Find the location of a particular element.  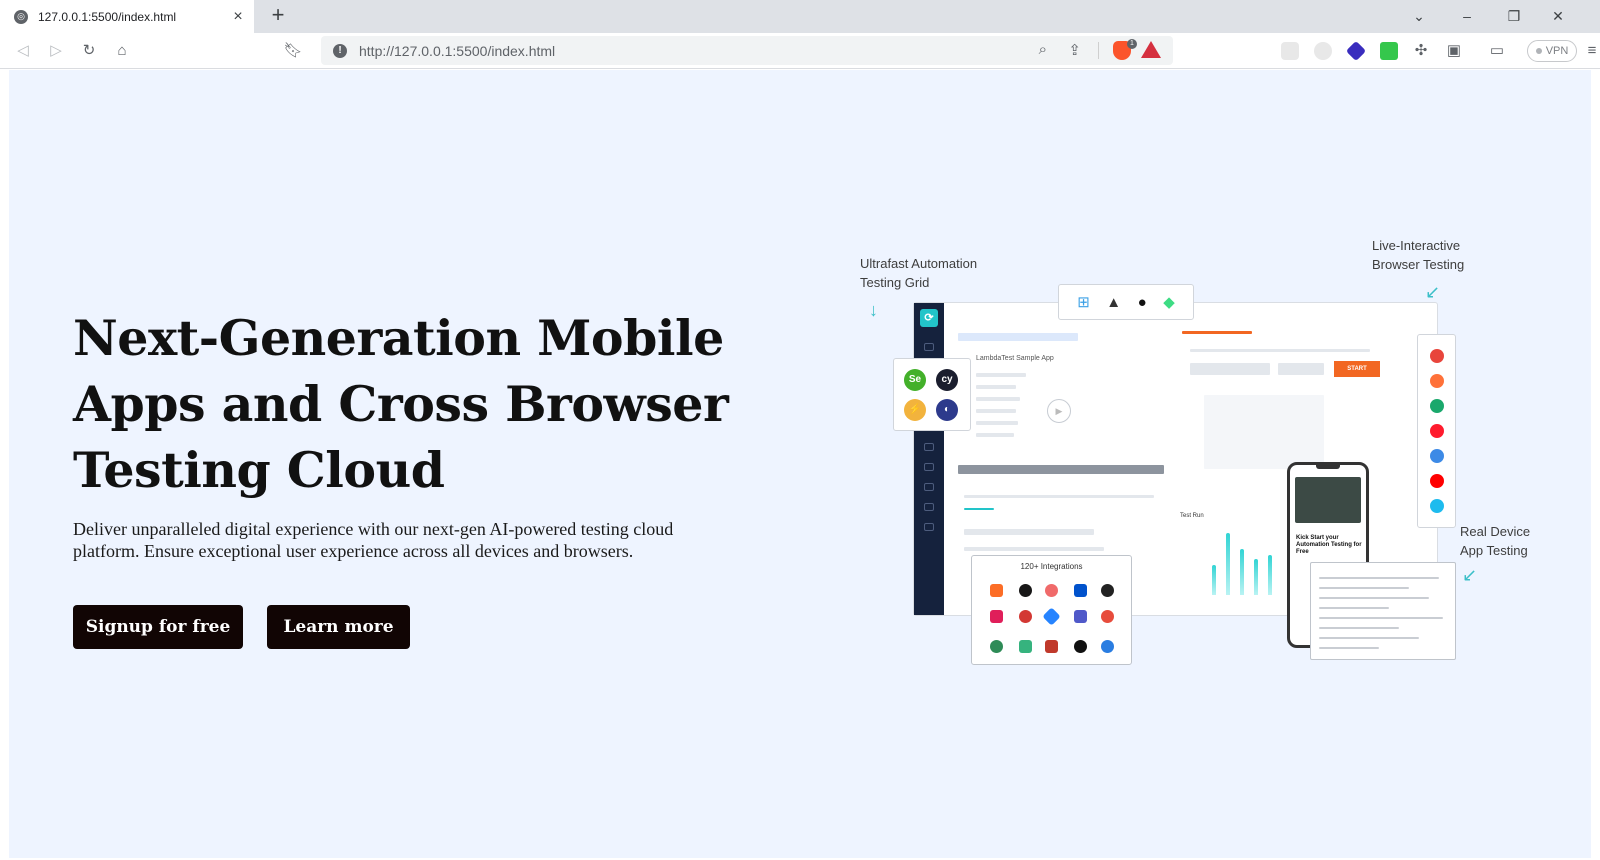

tab-line is located at coordinates (1059, 496).